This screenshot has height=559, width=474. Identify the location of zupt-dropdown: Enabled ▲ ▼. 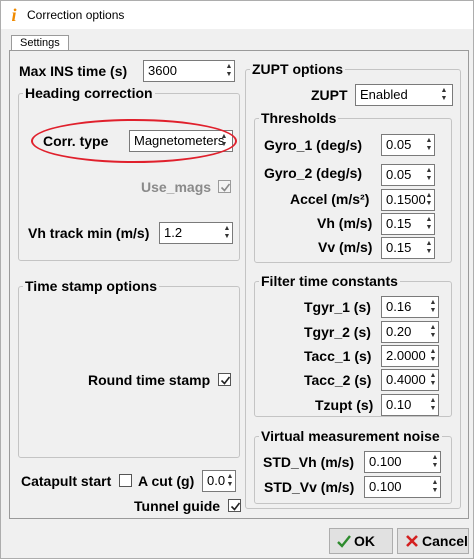
(404, 95).